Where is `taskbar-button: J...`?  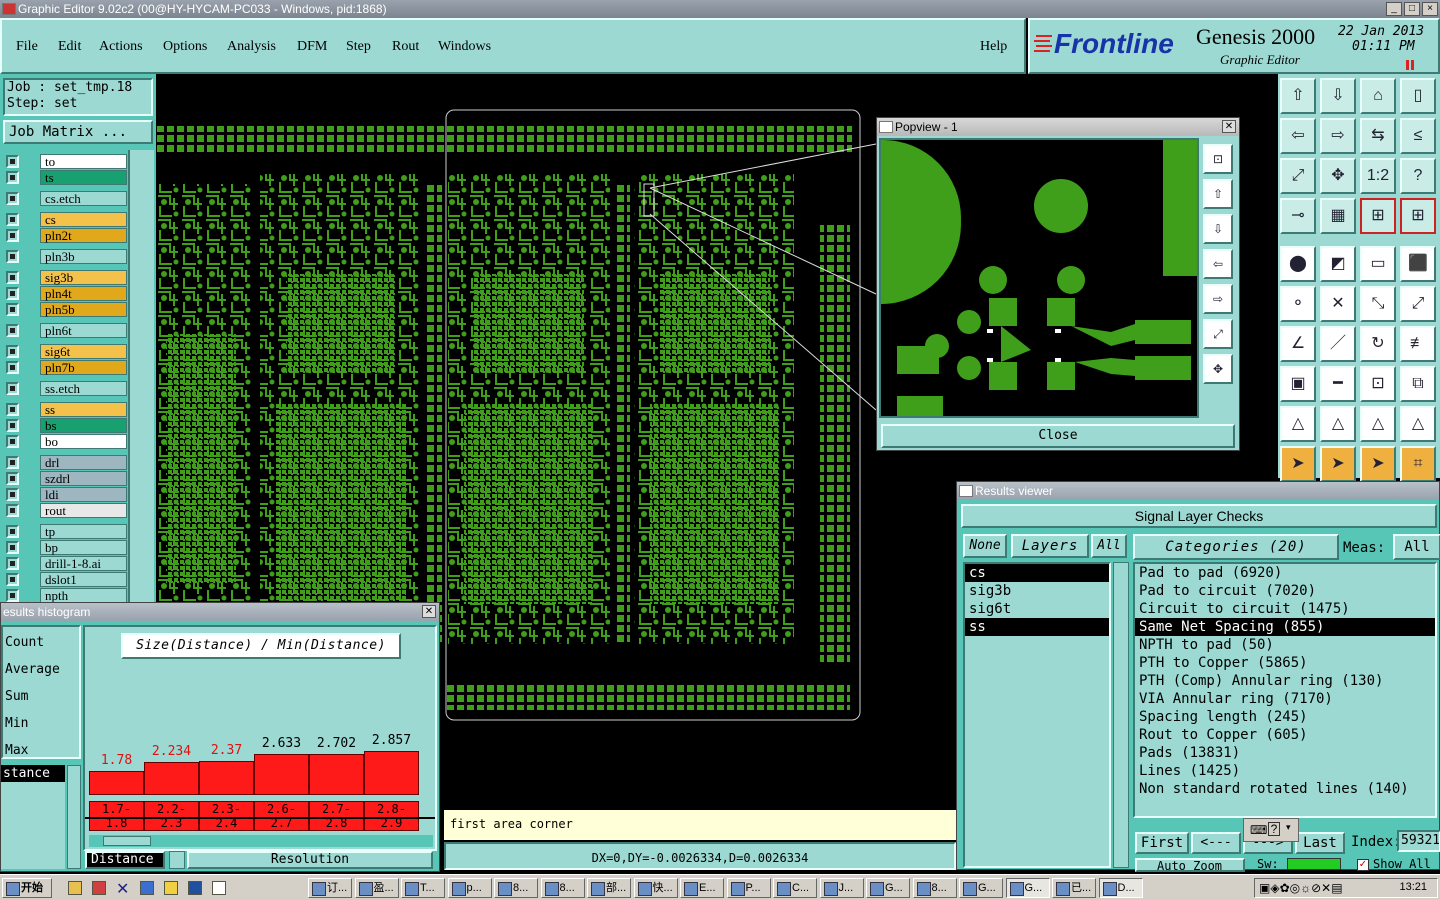
taskbar-button: J... is located at coordinates (841, 888).